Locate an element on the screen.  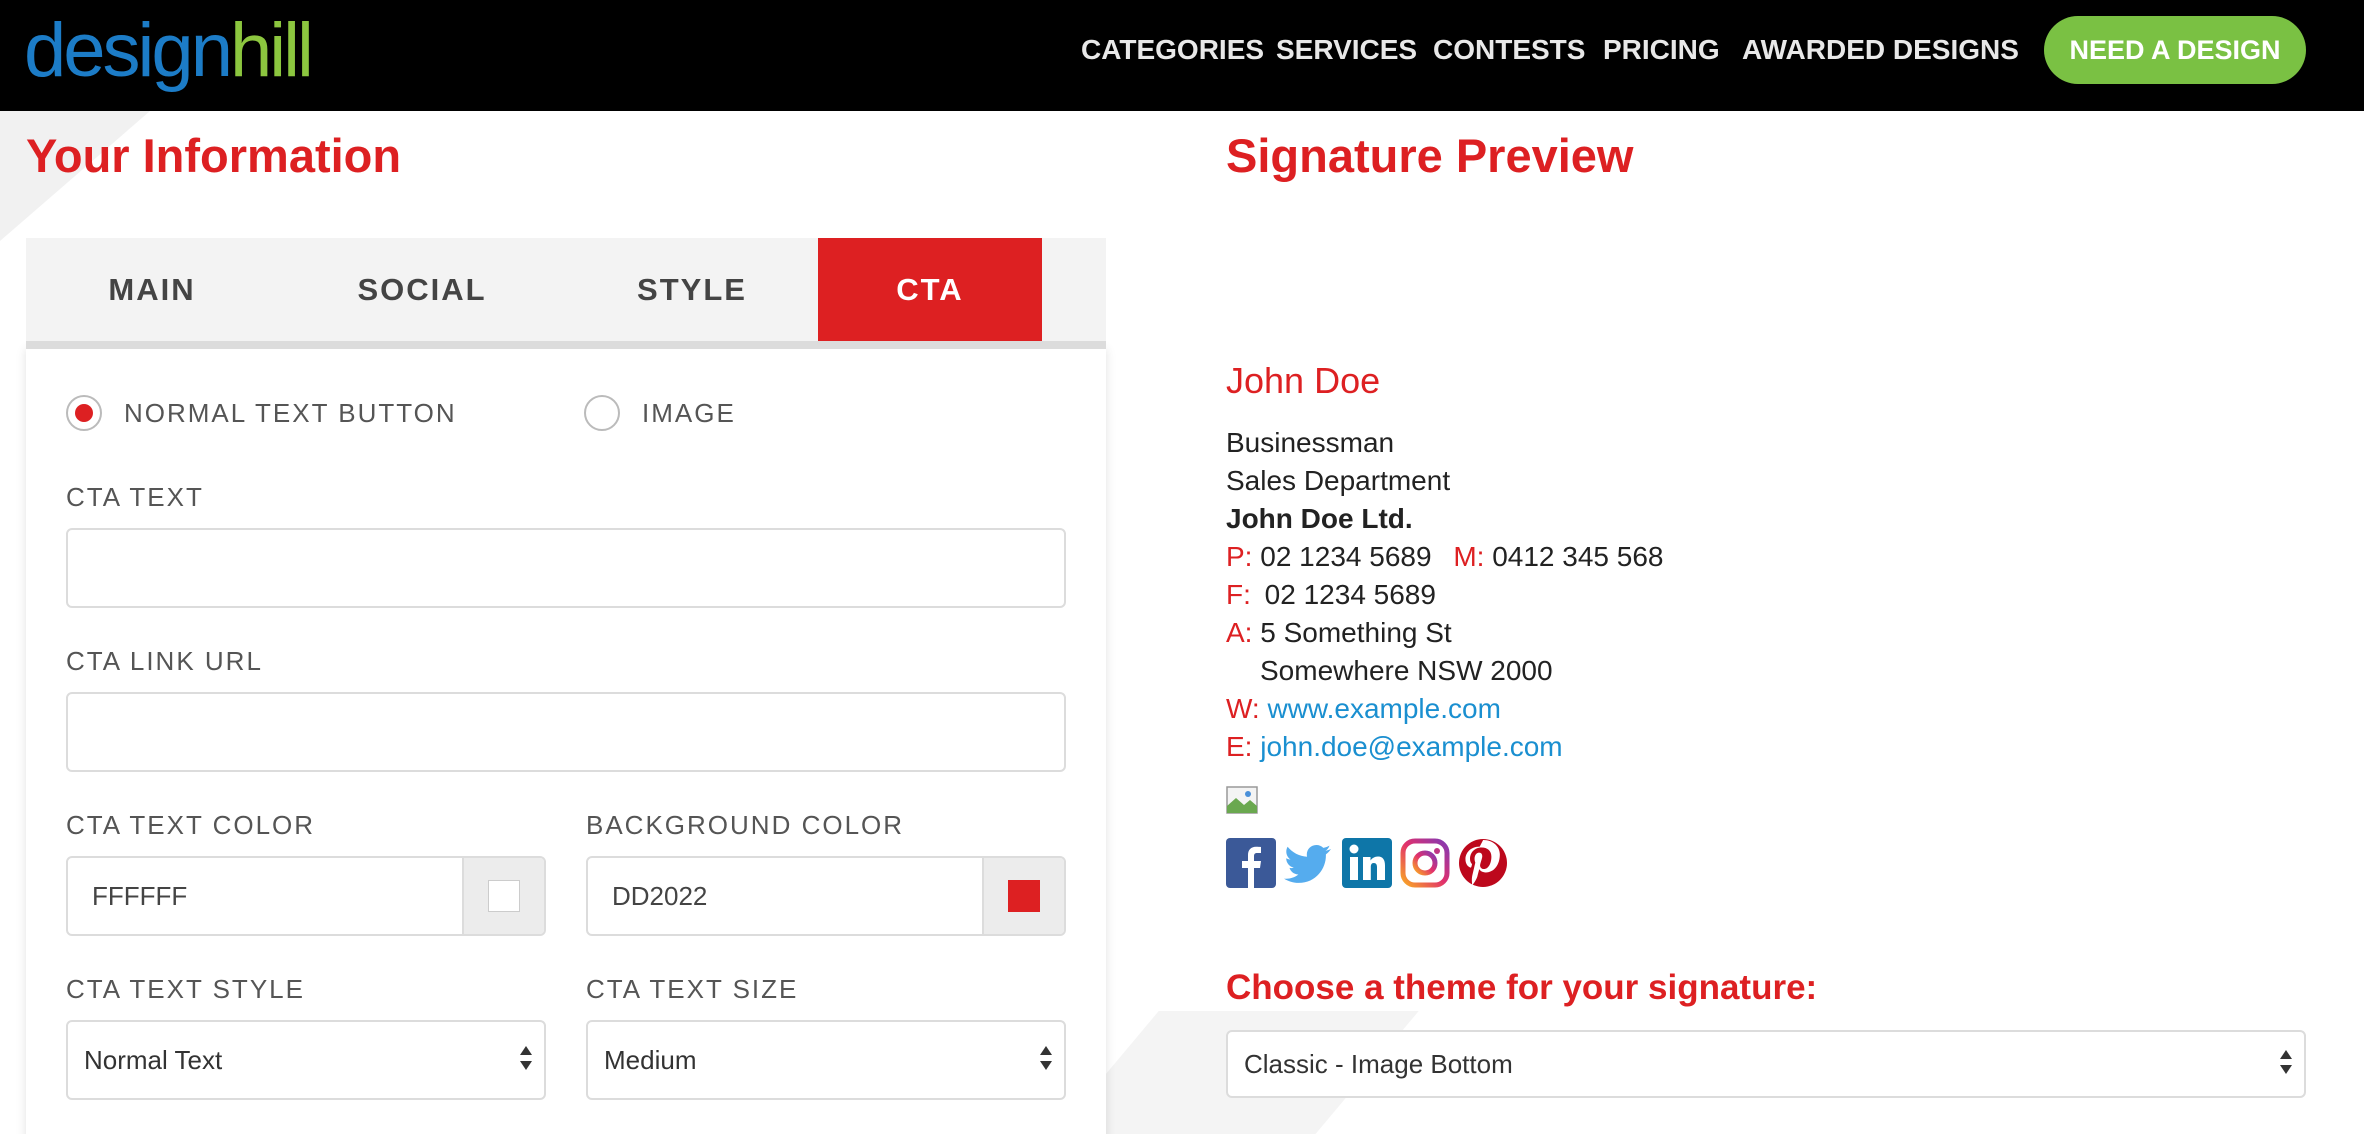
theme-chooser-label: Choose a theme for your signature: is located at coordinates (1522, 987).